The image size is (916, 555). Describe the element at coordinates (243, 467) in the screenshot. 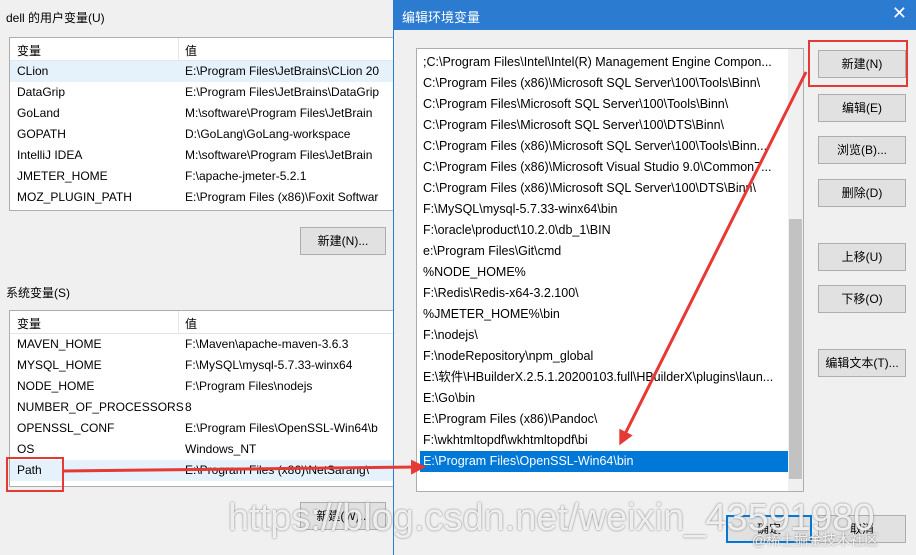

I see `arrow-to-list-icon` at that location.